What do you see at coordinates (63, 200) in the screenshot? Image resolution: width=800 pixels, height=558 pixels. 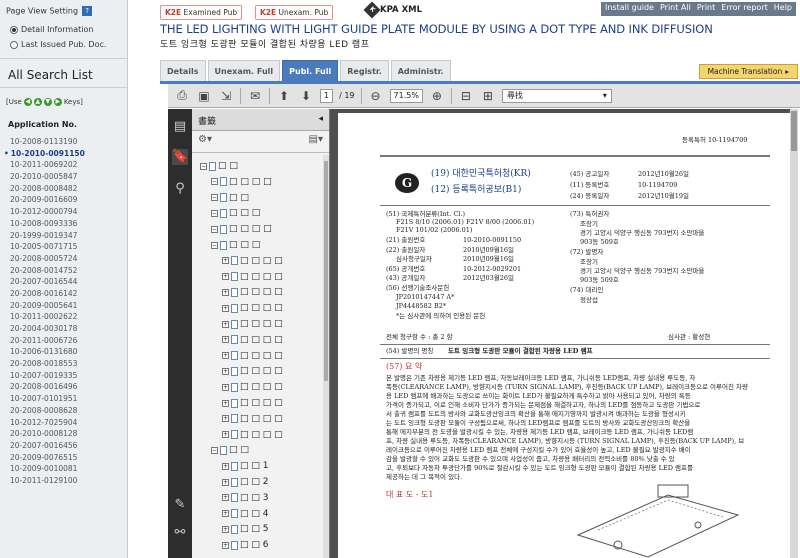 I see `application-list-item: 20-2009-0016609` at bounding box center [63, 200].